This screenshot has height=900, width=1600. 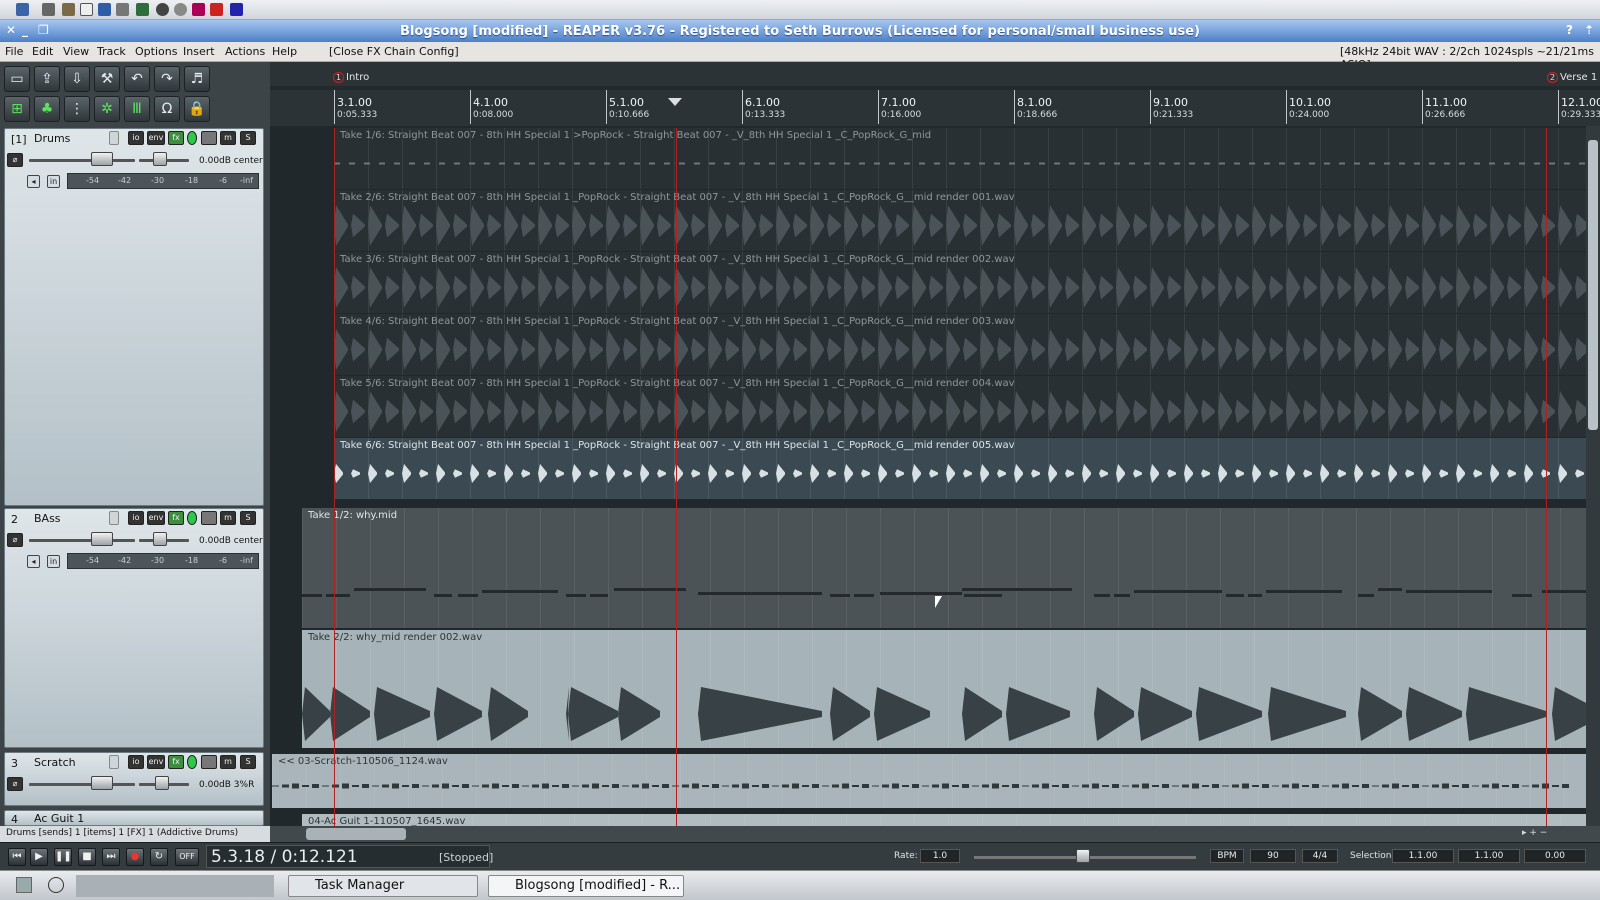 What do you see at coordinates (76, 139) in the screenshot?
I see `track-1-name: Drums` at bounding box center [76, 139].